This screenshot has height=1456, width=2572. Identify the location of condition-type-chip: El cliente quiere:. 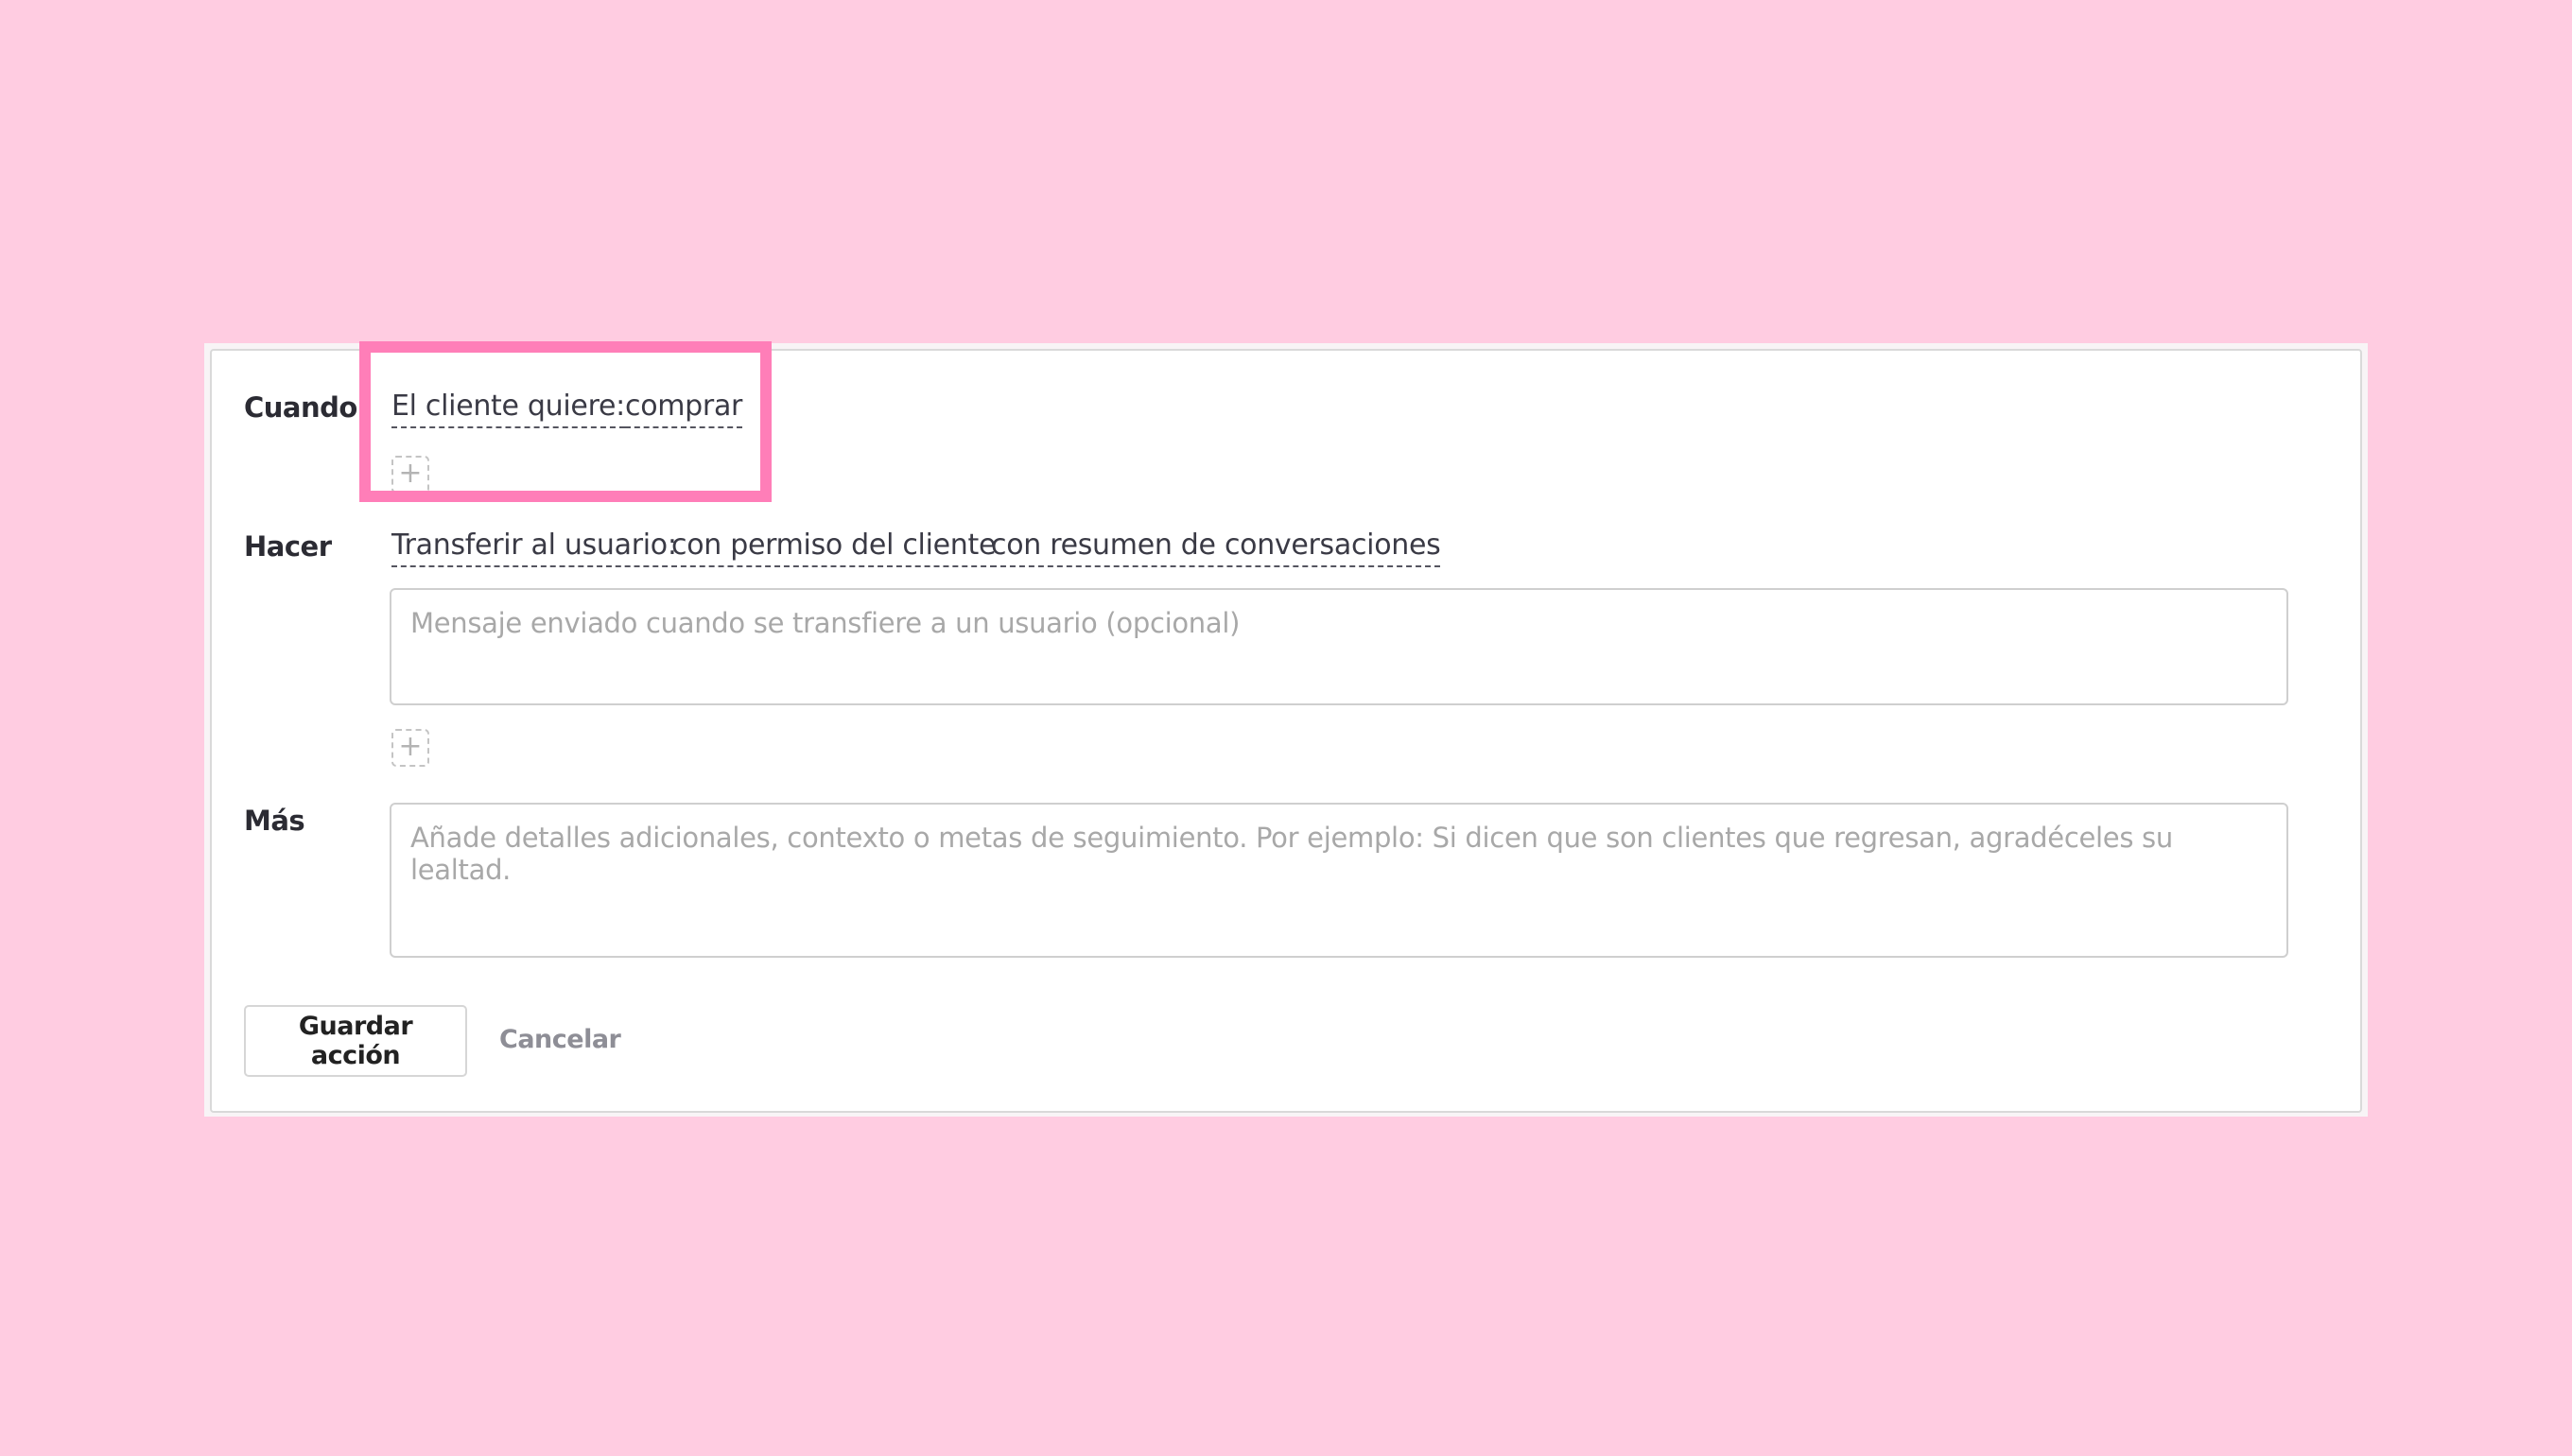
(508, 408).